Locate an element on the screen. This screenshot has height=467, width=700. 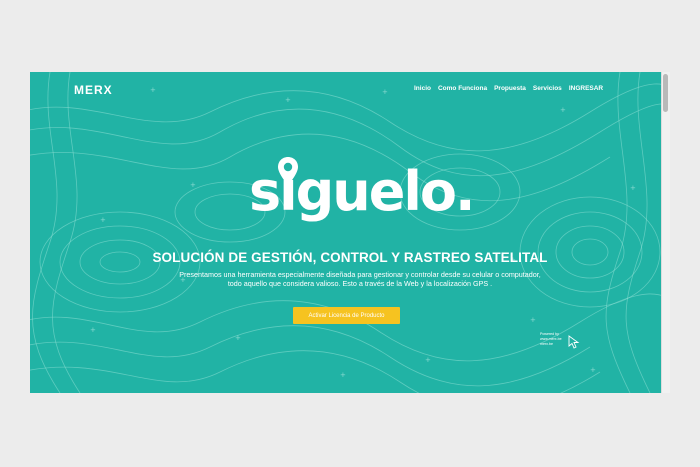
scrollbar-thumb is located at coordinates (665, 93).